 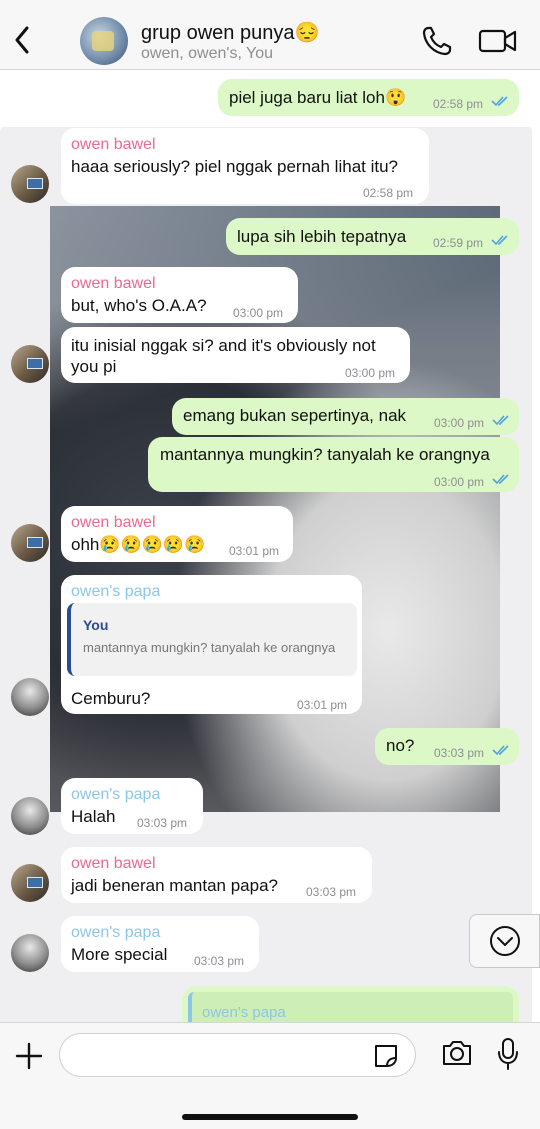 What do you see at coordinates (93, 816) in the screenshot?
I see `message-text: Halah` at bounding box center [93, 816].